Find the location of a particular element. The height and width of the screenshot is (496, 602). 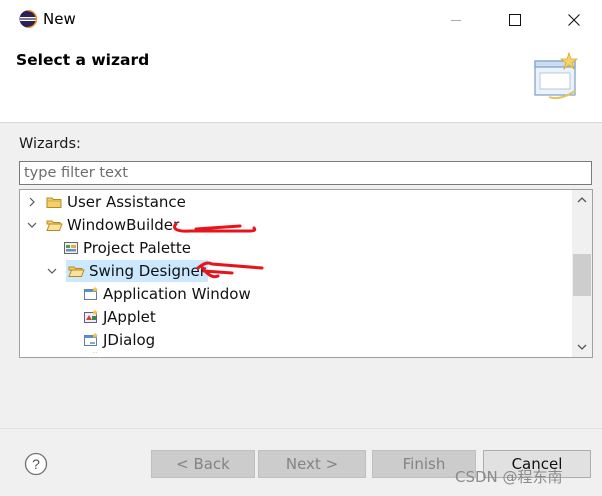

applet-icon is located at coordinates (90, 317).